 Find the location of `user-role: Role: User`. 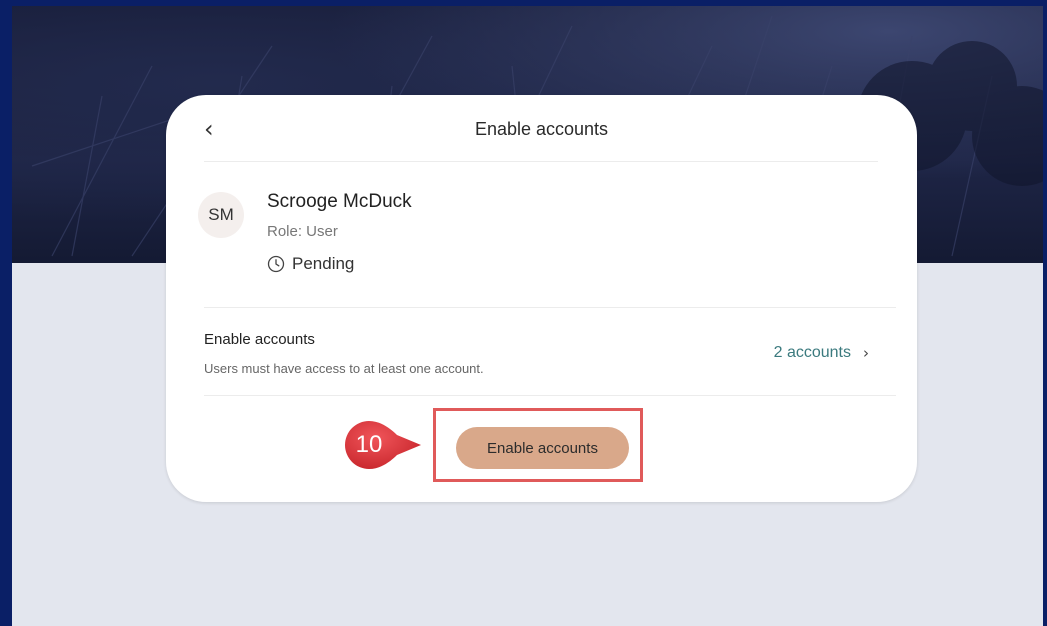

user-role: Role: User is located at coordinates (302, 231).